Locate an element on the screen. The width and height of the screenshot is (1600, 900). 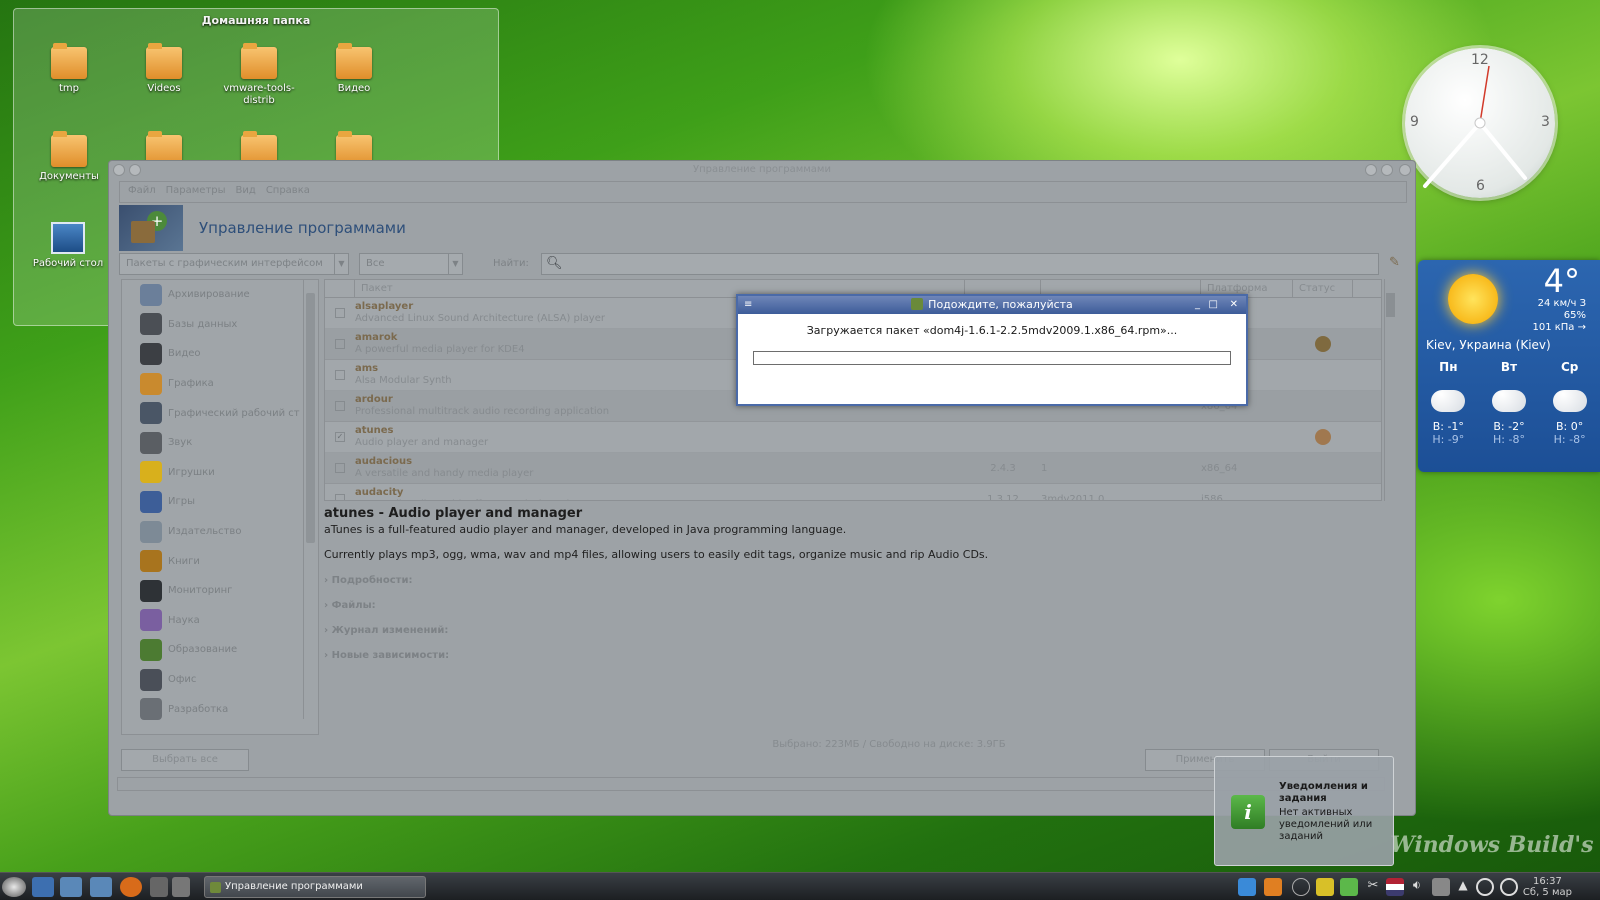
task-software-manager: Управление программами is located at coordinates (315, 887).